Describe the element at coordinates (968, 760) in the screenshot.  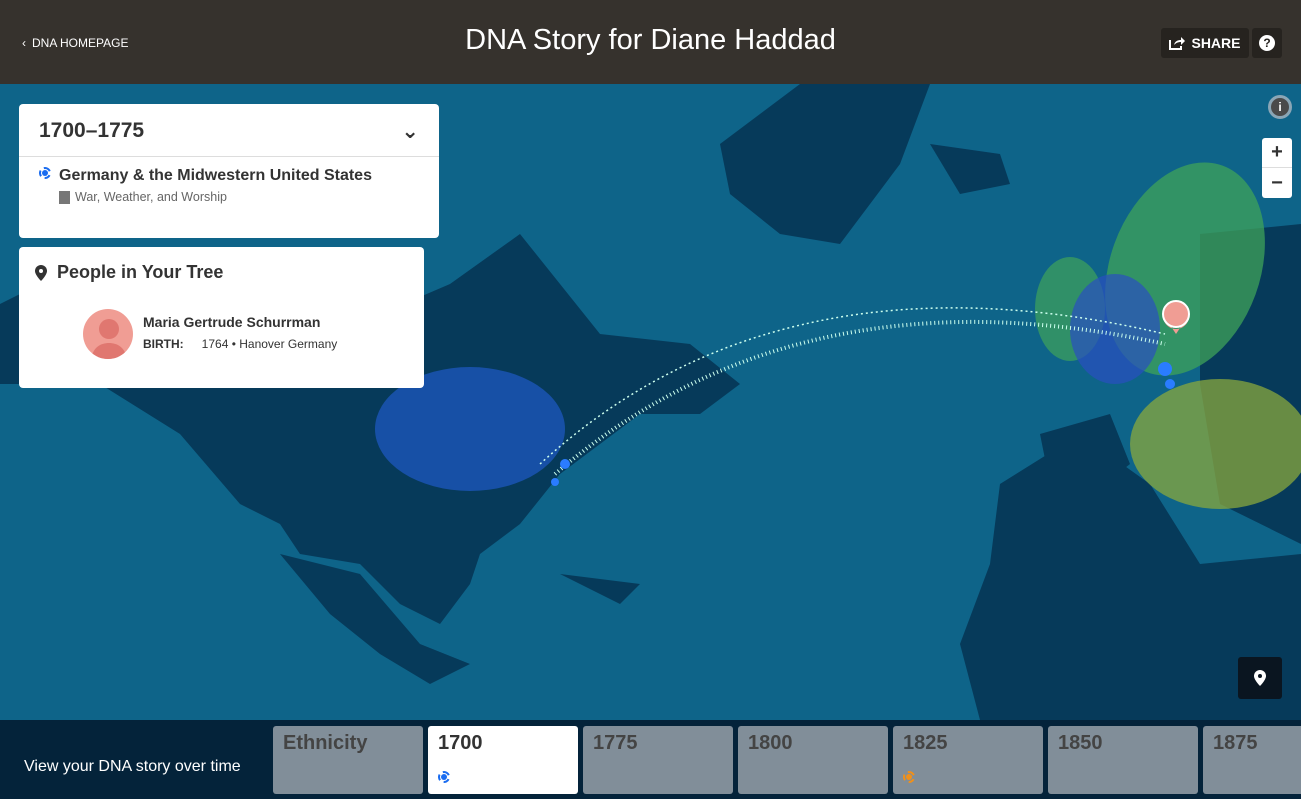
I see `timeline-tab-1825: 1825` at that location.